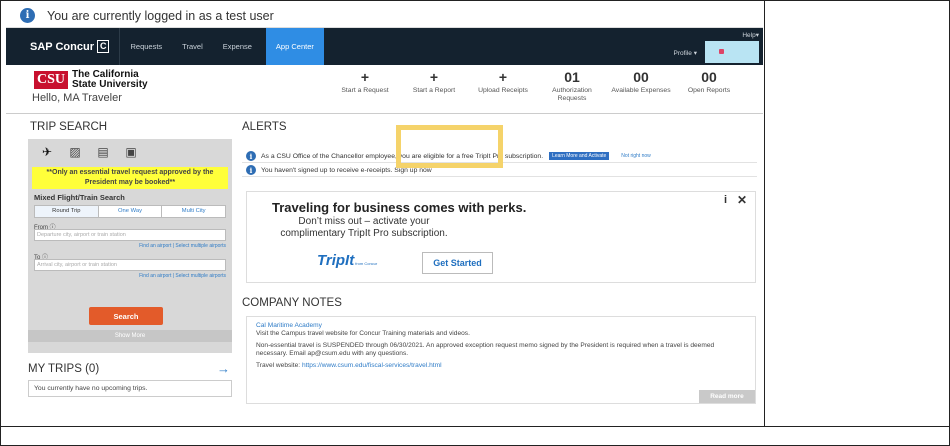 This screenshot has height=446, width=950. Describe the element at coordinates (126, 316) in the screenshot. I see `search-button: Search` at that location.